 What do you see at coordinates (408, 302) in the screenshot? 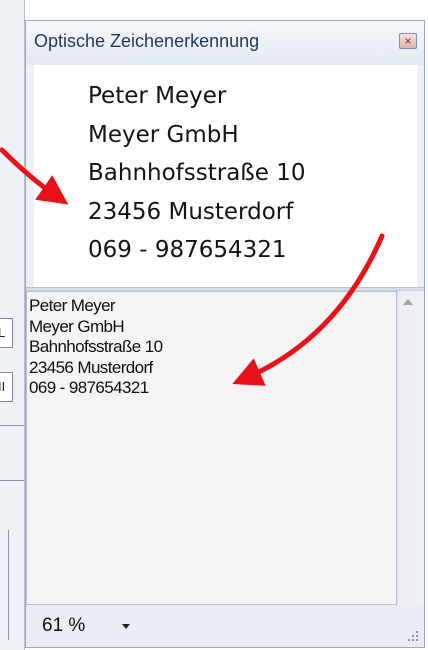
I see `scroll-up-icon` at bounding box center [408, 302].